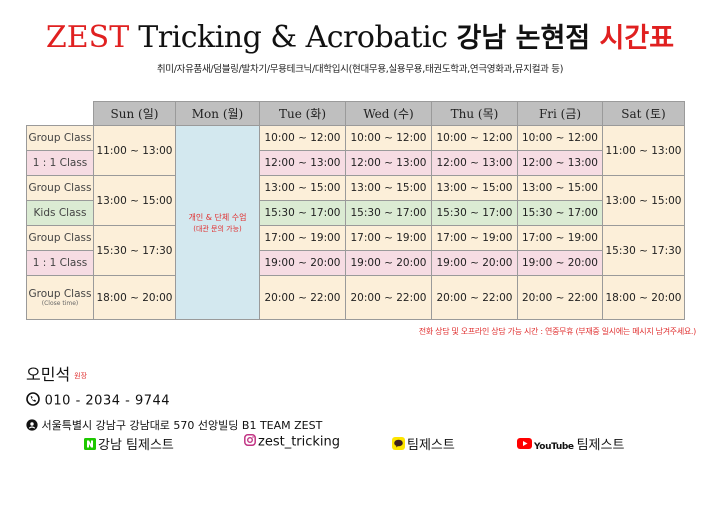 Image resolution: width=720 pixels, height=509 pixels. What do you see at coordinates (302, 163) in the screenshot?
I see `tue-slot: 12:00 ~ 13:00` at bounding box center [302, 163].